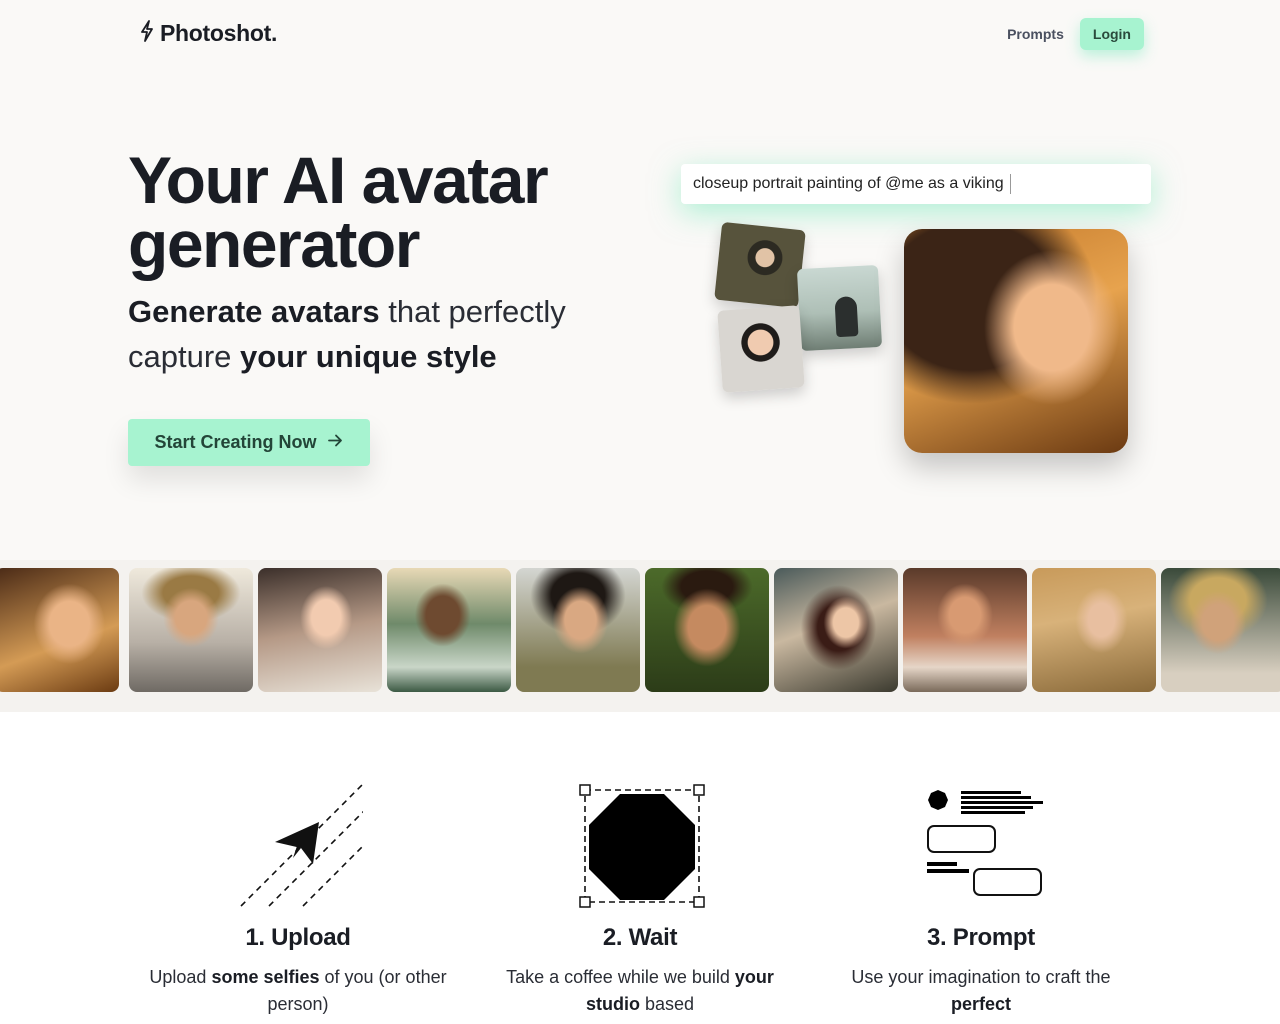 Image resolution: width=1280 pixels, height=1024 pixels. I want to click on step-title: 2. Wait, so click(640, 937).